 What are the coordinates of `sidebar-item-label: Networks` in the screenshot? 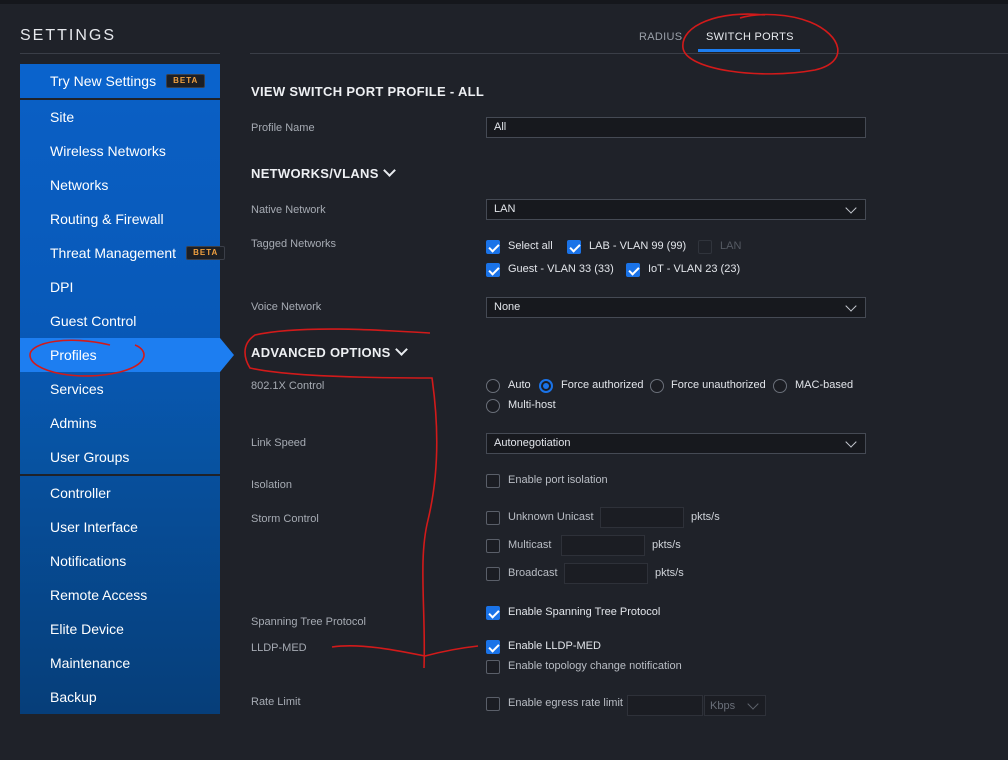 It's located at (79, 185).